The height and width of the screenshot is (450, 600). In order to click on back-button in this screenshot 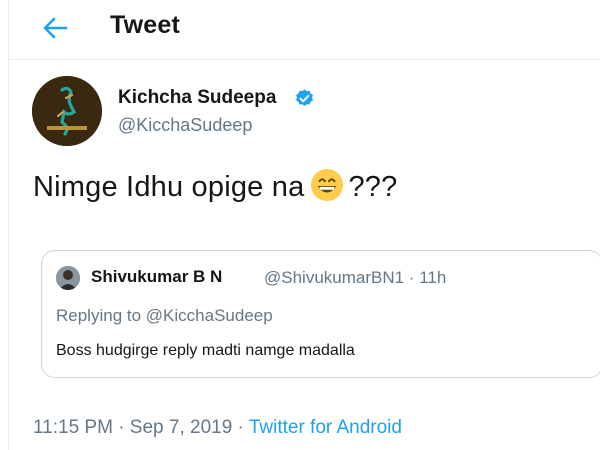, I will do `click(55, 28)`.